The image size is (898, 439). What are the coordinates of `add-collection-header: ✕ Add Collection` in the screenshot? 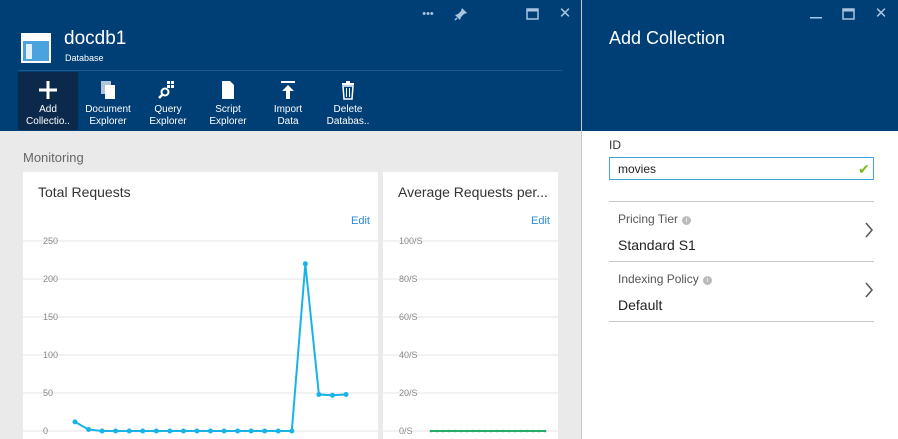 It's located at (740, 65).